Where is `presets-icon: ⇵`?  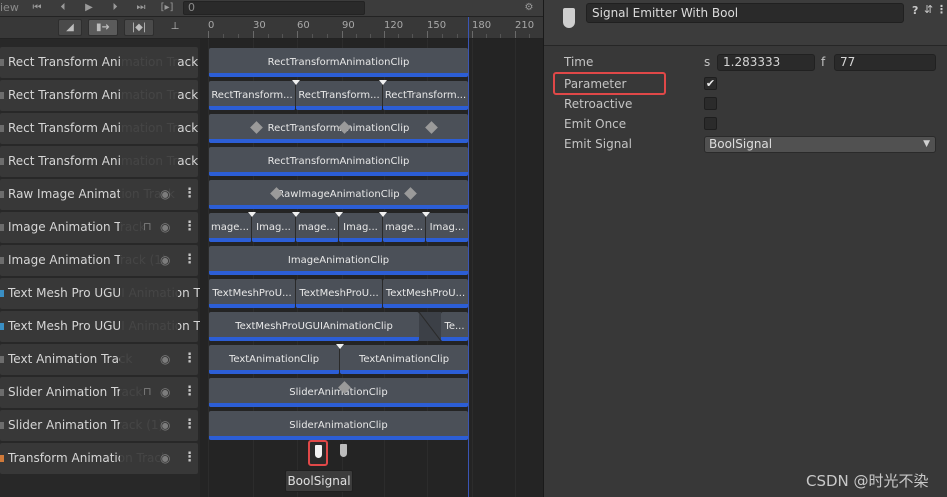 presets-icon: ⇵ is located at coordinates (928, 9).